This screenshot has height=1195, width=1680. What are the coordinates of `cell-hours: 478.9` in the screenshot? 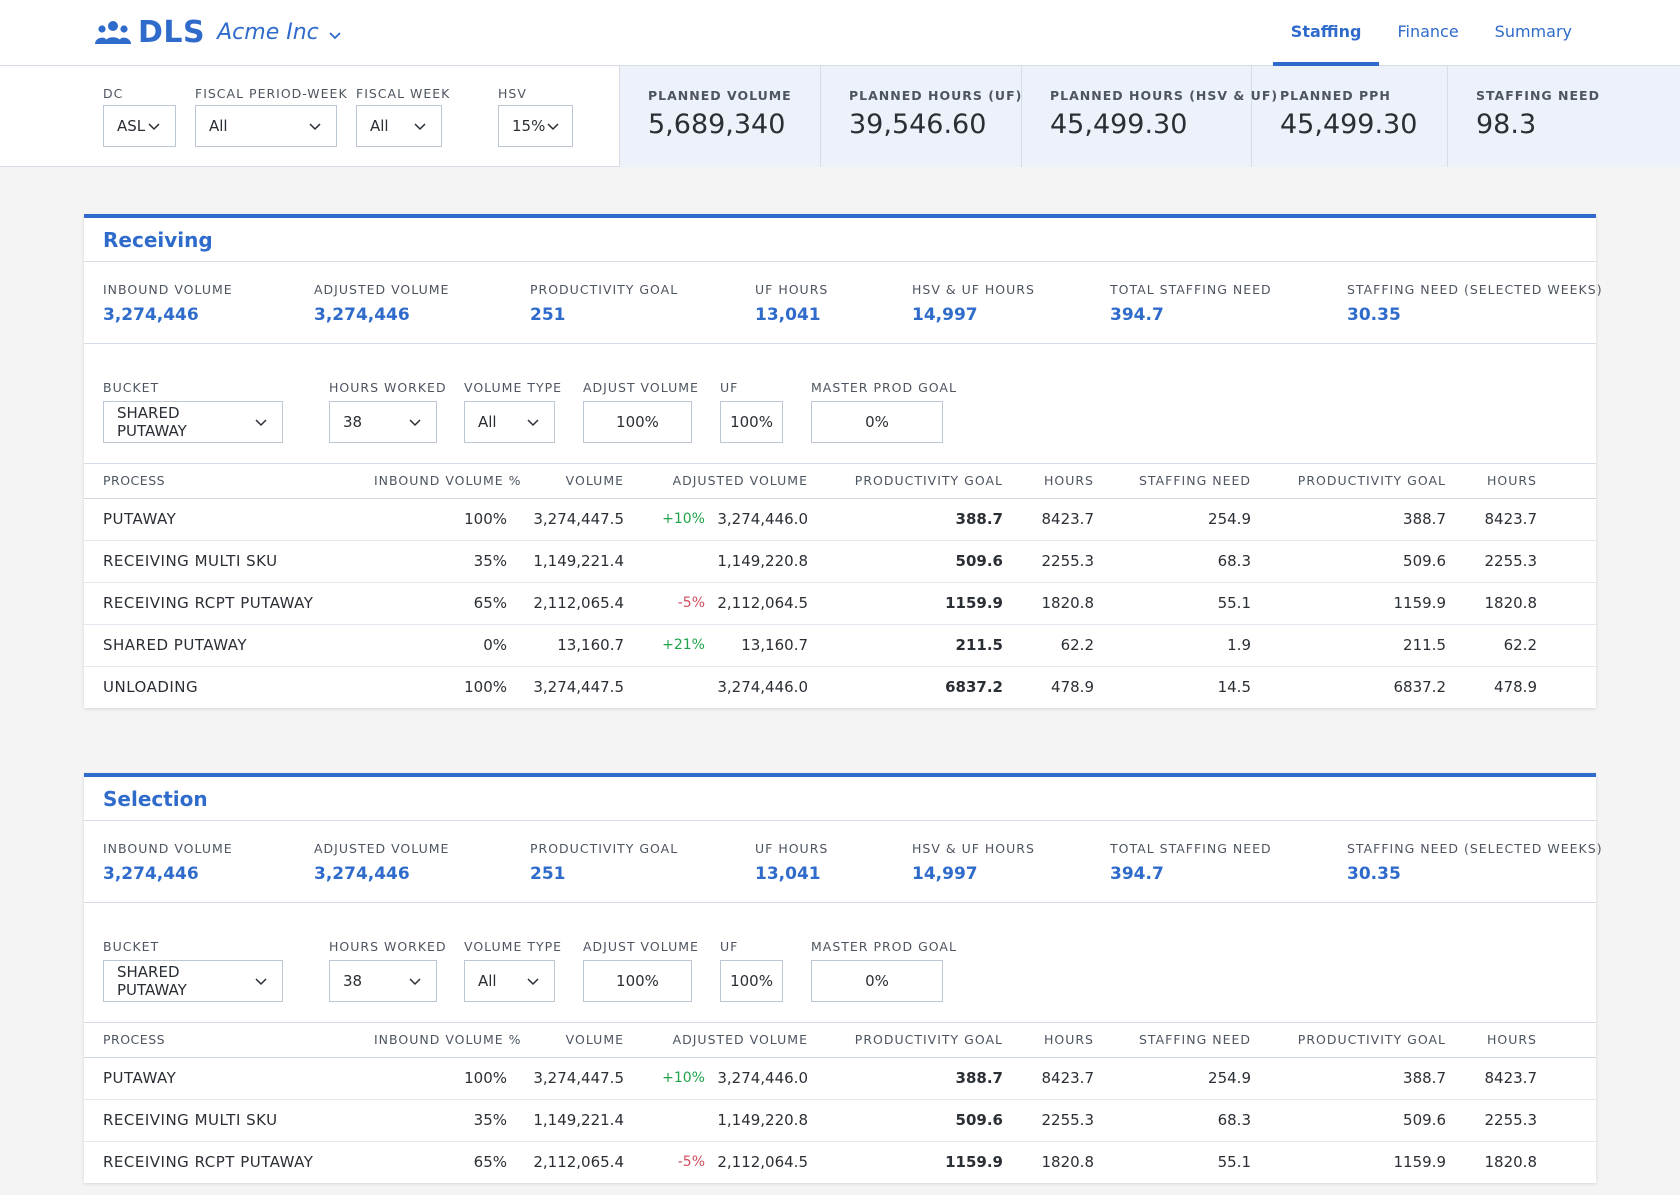 It's located at (1072, 687).